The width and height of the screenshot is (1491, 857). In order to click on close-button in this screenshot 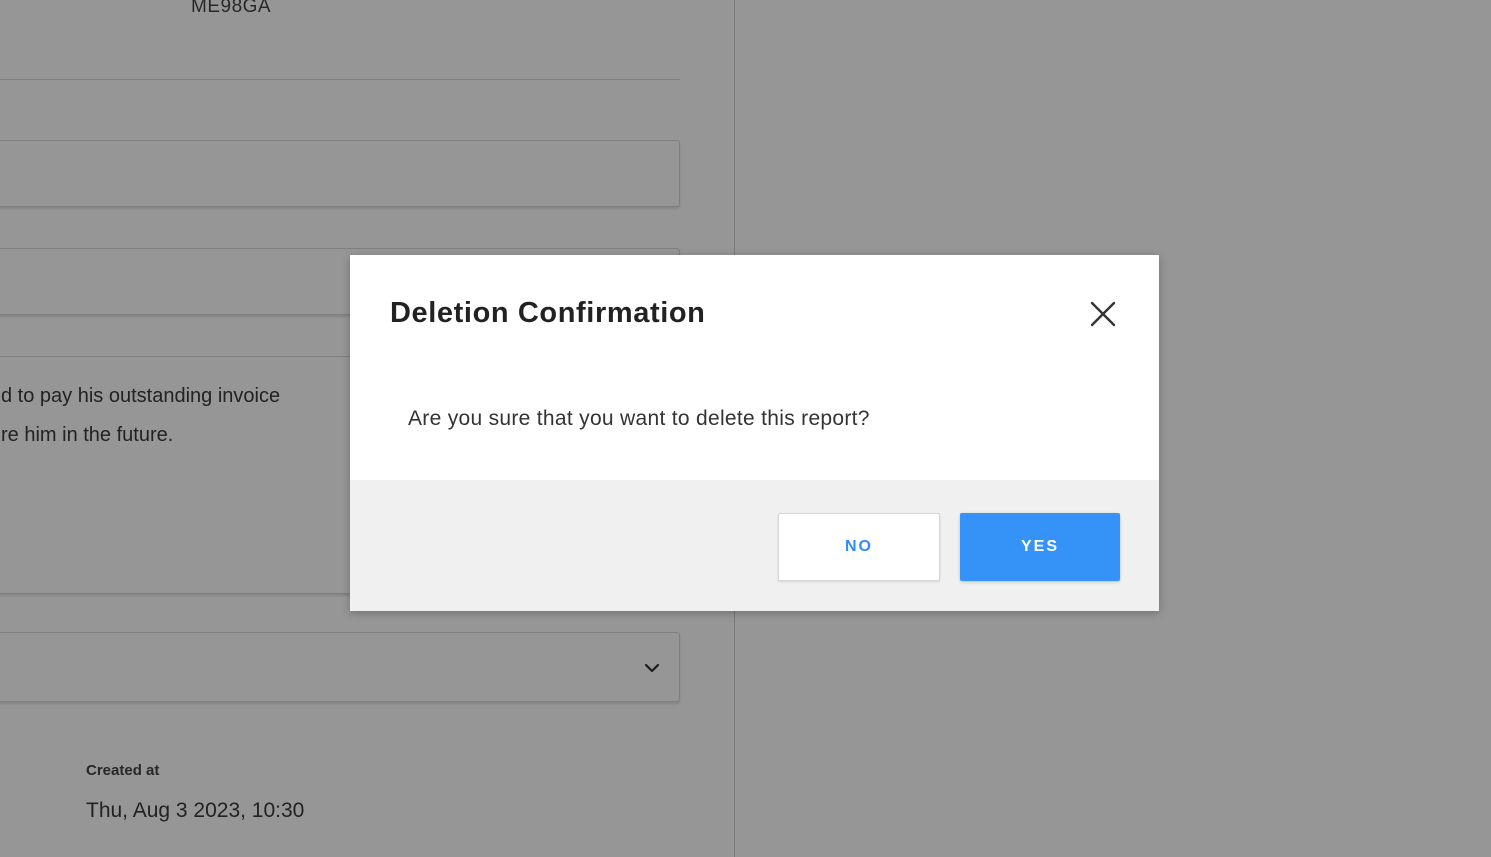, I will do `click(1103, 314)`.